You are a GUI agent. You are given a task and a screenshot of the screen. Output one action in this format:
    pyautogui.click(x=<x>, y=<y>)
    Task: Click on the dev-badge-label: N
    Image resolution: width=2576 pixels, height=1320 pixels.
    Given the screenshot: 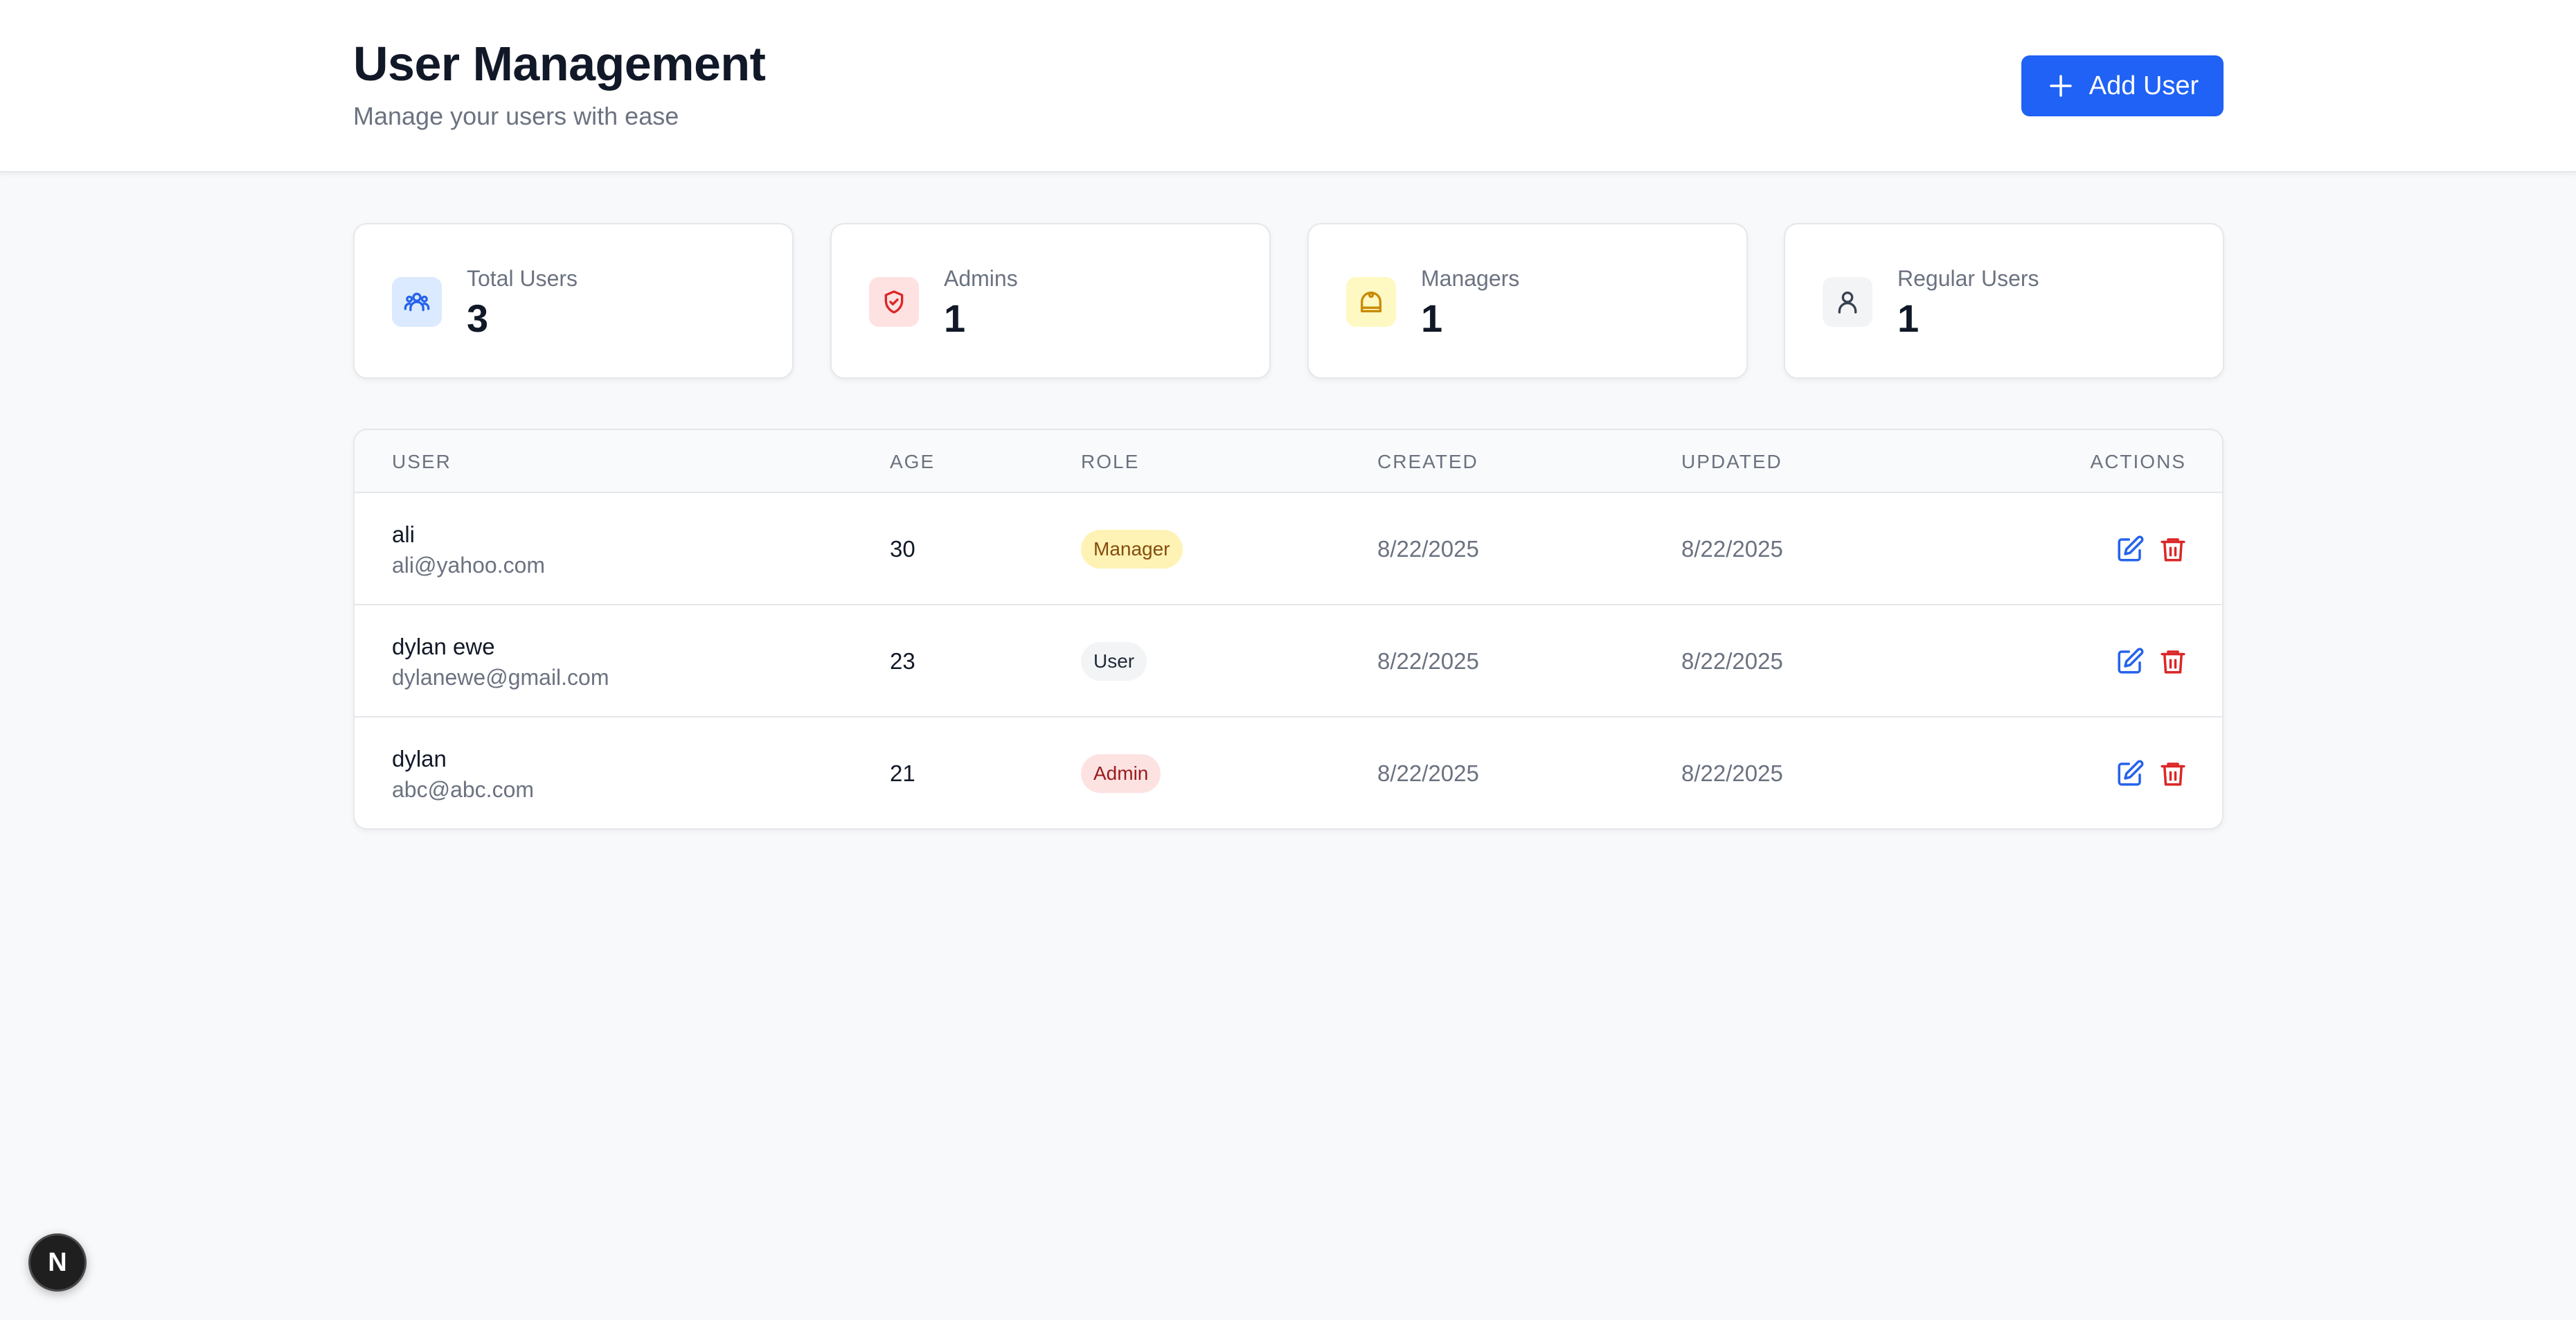 What is the action you would take?
    pyautogui.click(x=58, y=1262)
    